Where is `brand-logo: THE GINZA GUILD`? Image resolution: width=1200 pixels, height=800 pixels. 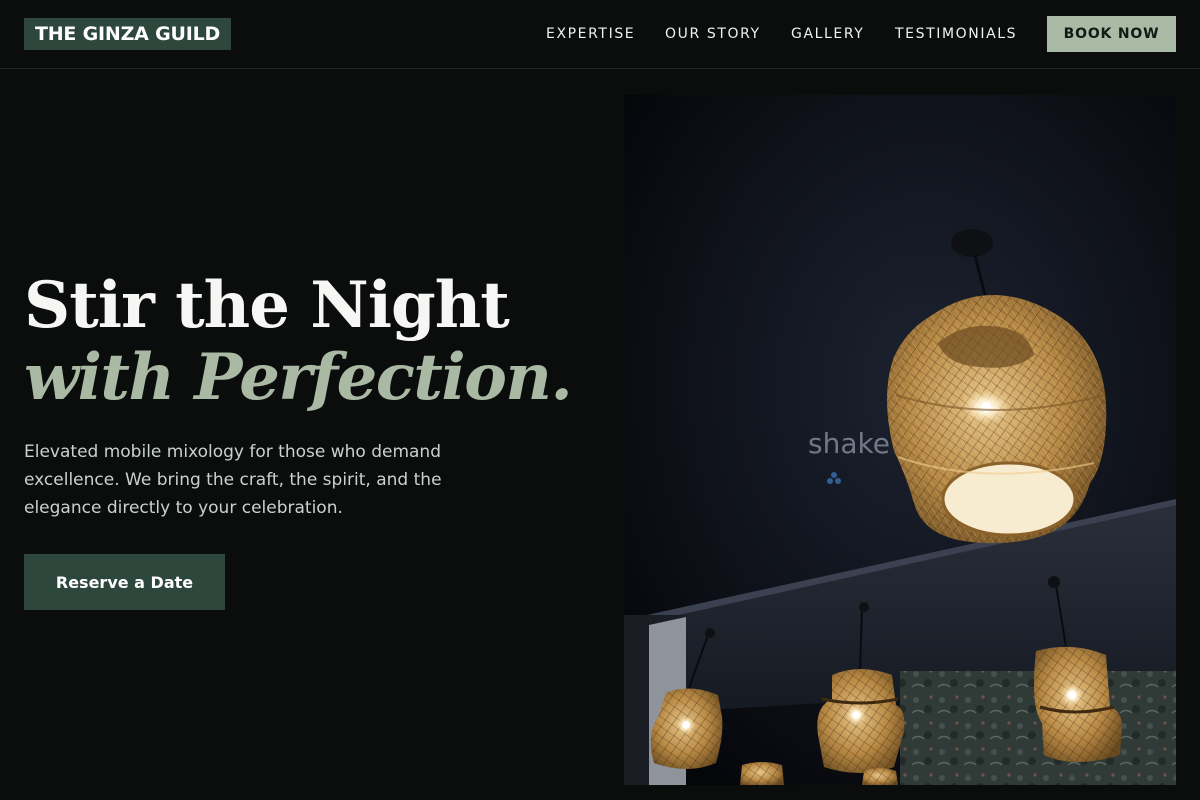 brand-logo: THE GINZA GUILD is located at coordinates (127, 34).